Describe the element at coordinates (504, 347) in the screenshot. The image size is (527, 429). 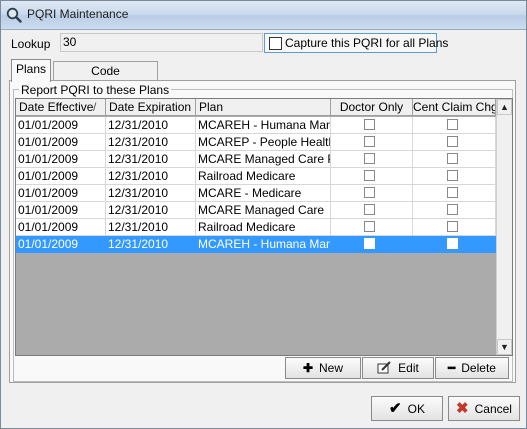
I see `scroll-down-arrow-icon: ▼` at that location.